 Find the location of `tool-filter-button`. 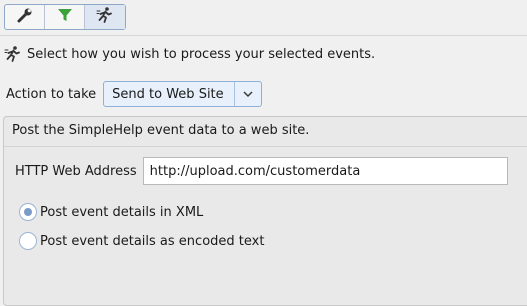

tool-filter-button is located at coordinates (65, 17).